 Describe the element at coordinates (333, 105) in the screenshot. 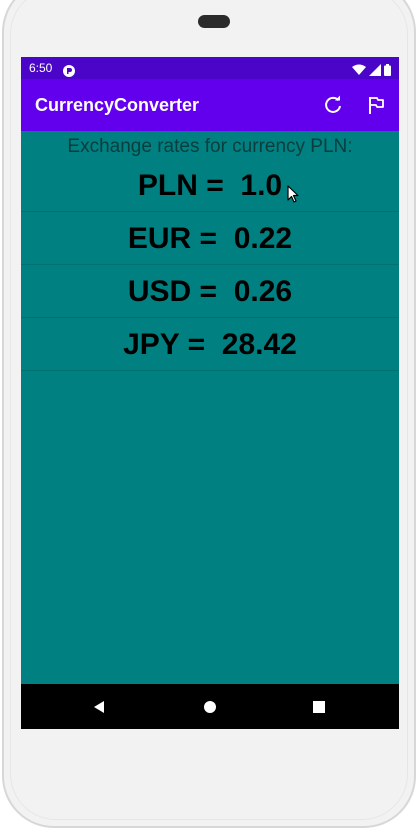

I see `refresh-icon` at that location.